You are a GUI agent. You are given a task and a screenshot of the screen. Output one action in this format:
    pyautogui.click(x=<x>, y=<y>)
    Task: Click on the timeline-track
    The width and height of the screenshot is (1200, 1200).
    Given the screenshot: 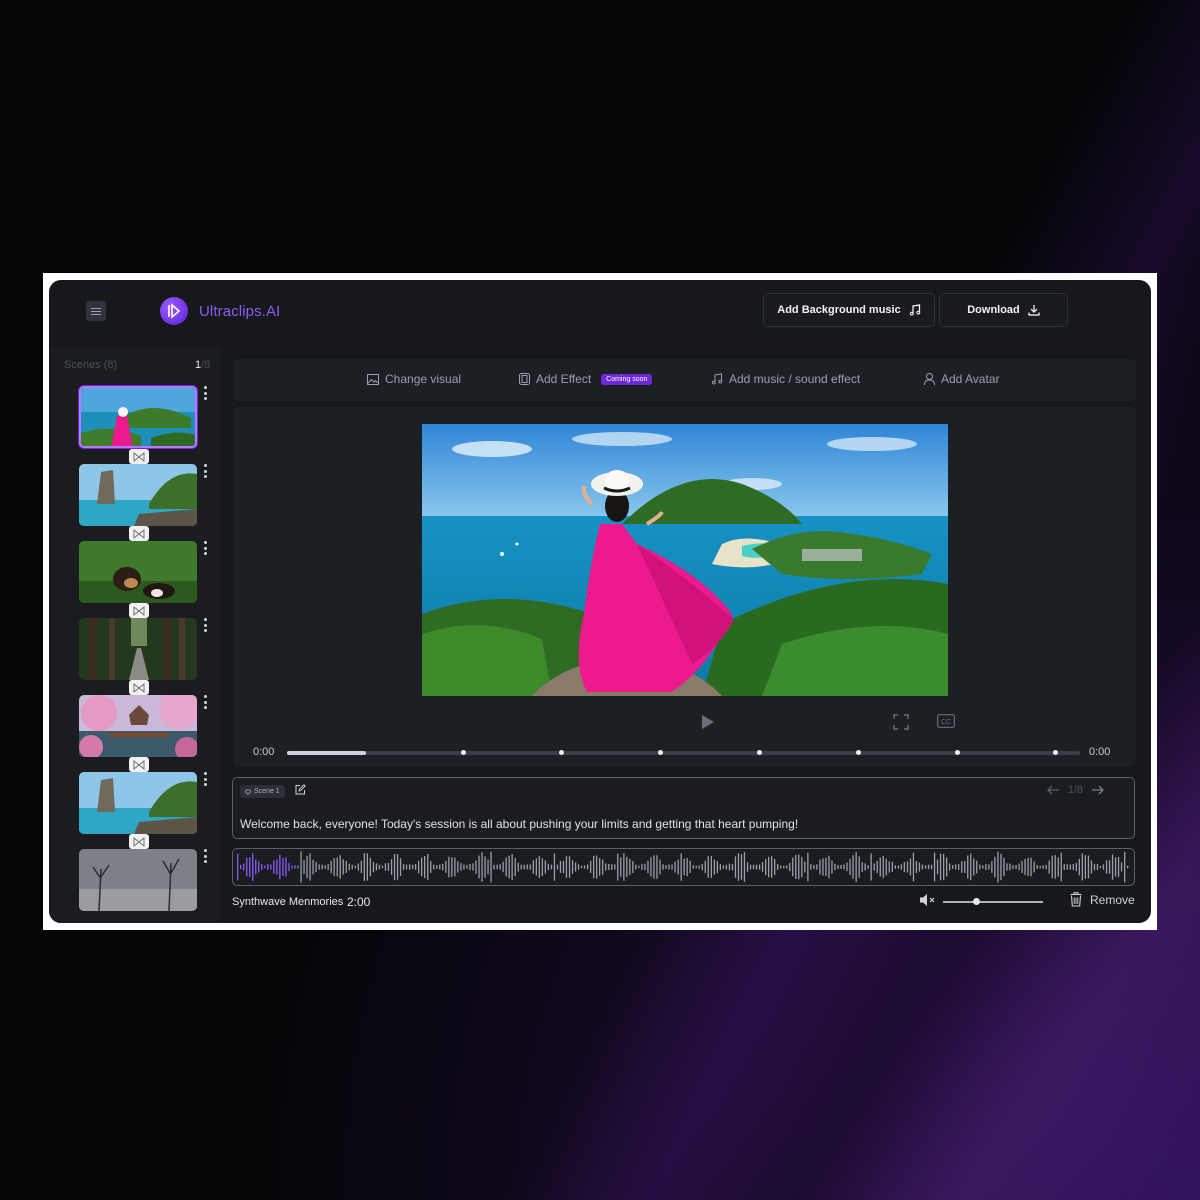 What is the action you would take?
    pyautogui.click(x=683, y=752)
    